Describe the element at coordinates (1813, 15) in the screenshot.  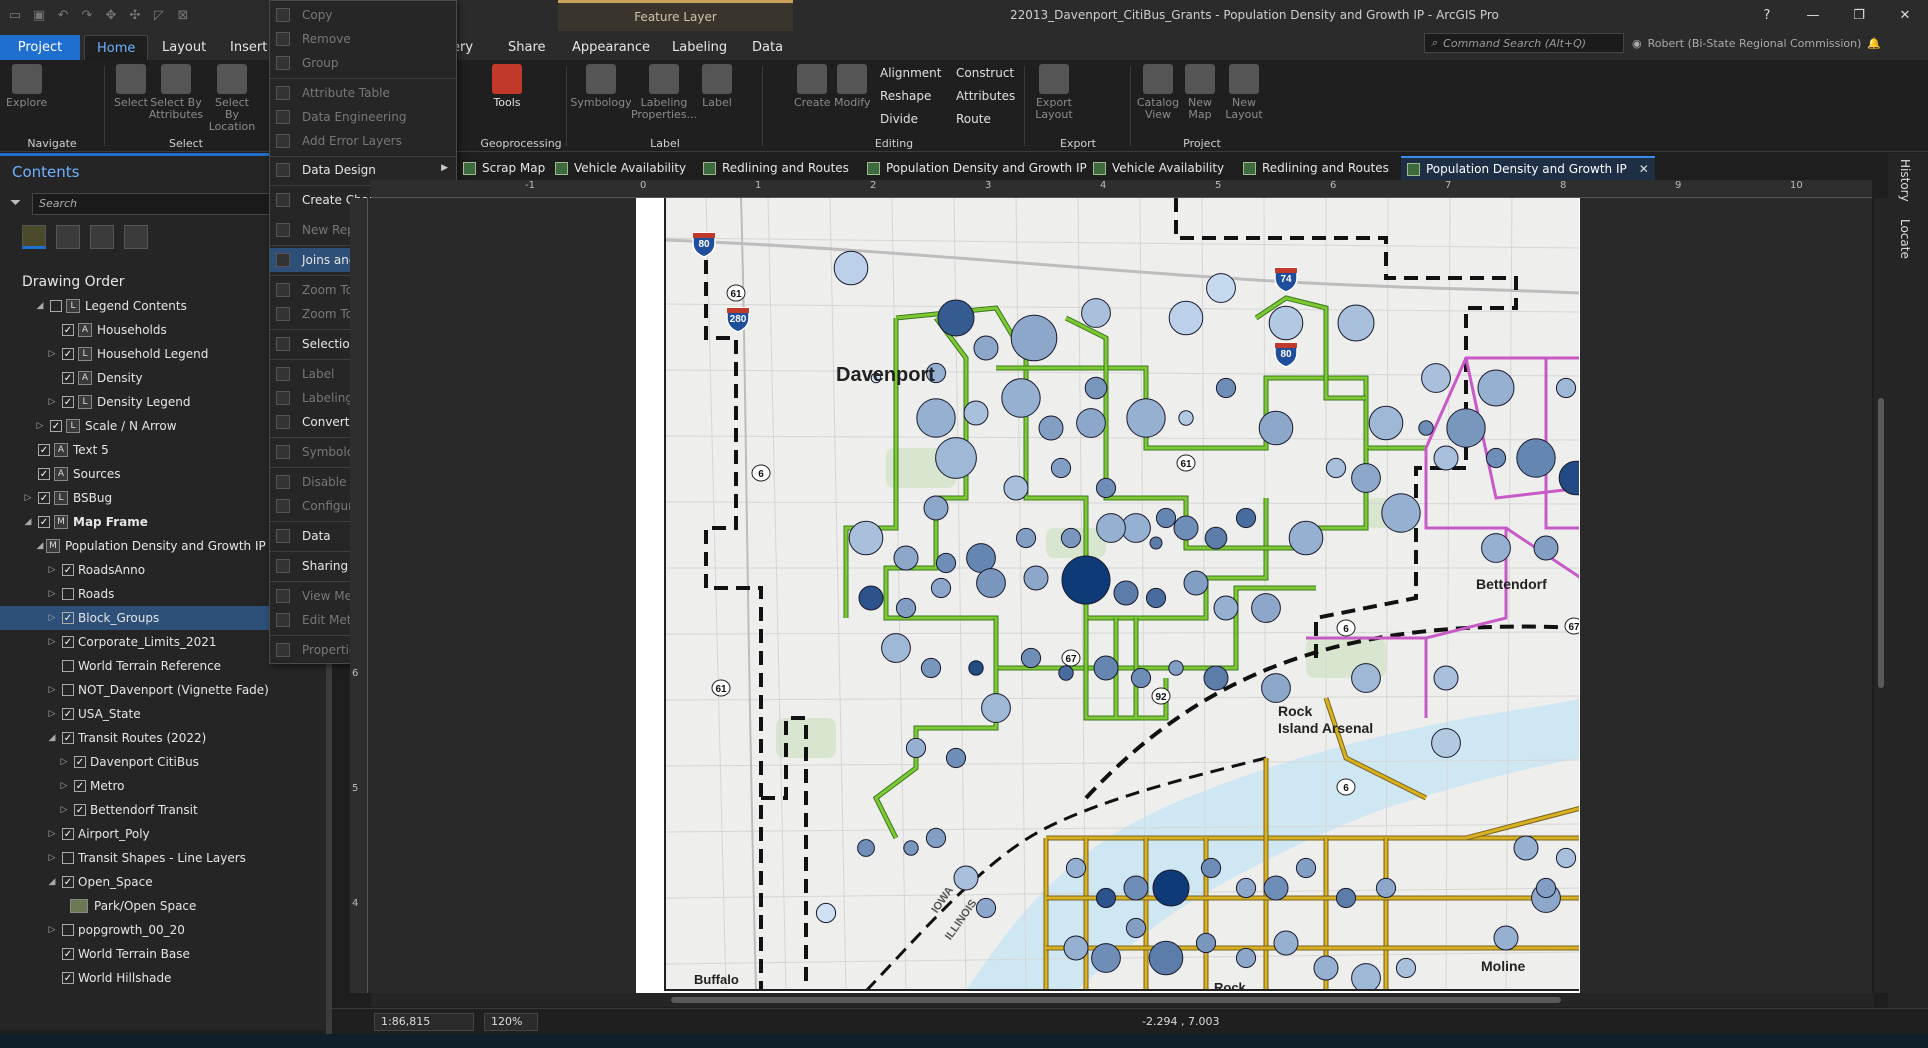
I see `minimize-button: —` at that location.